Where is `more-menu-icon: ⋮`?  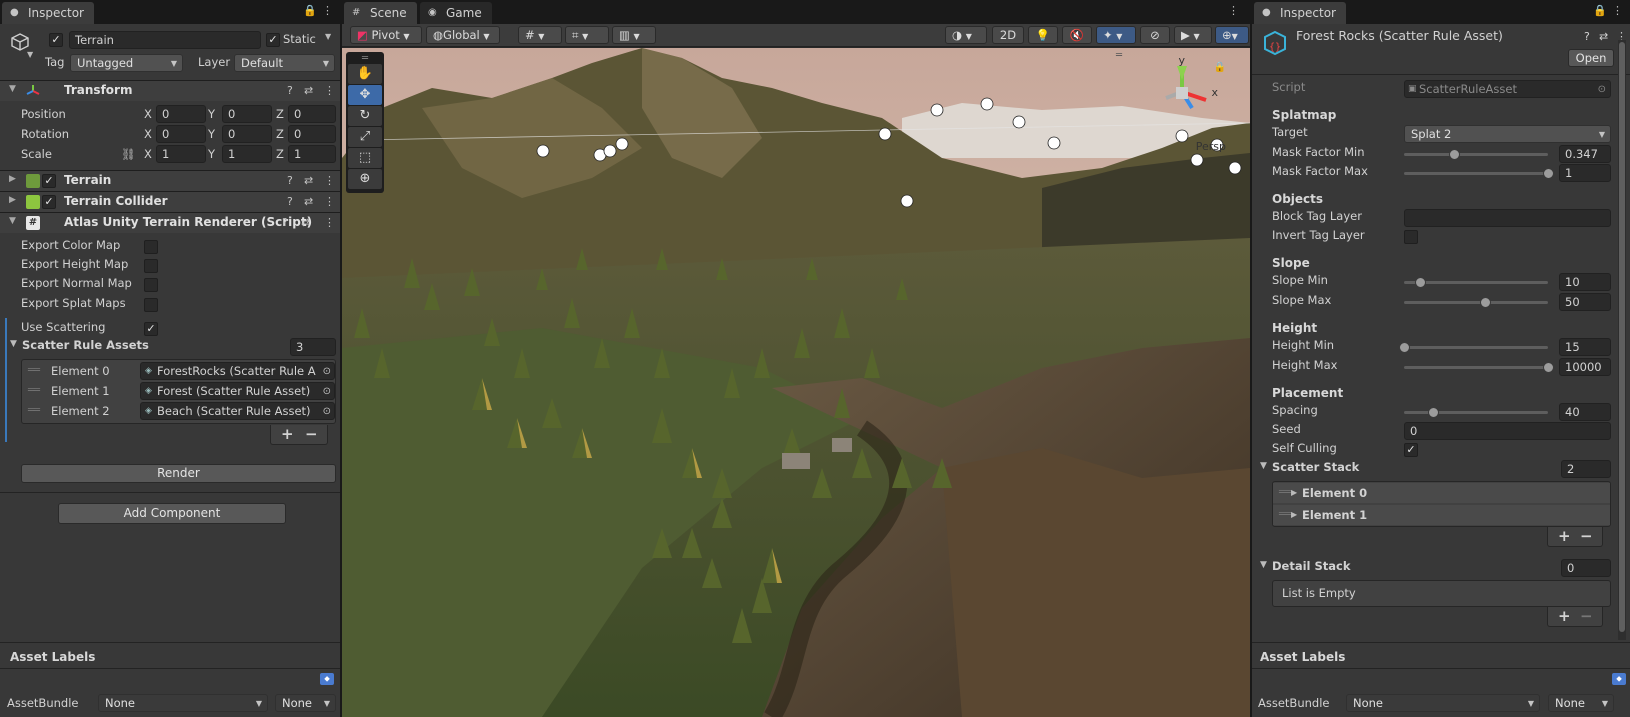
more-menu-icon: ⋮ is located at coordinates (327, 10).